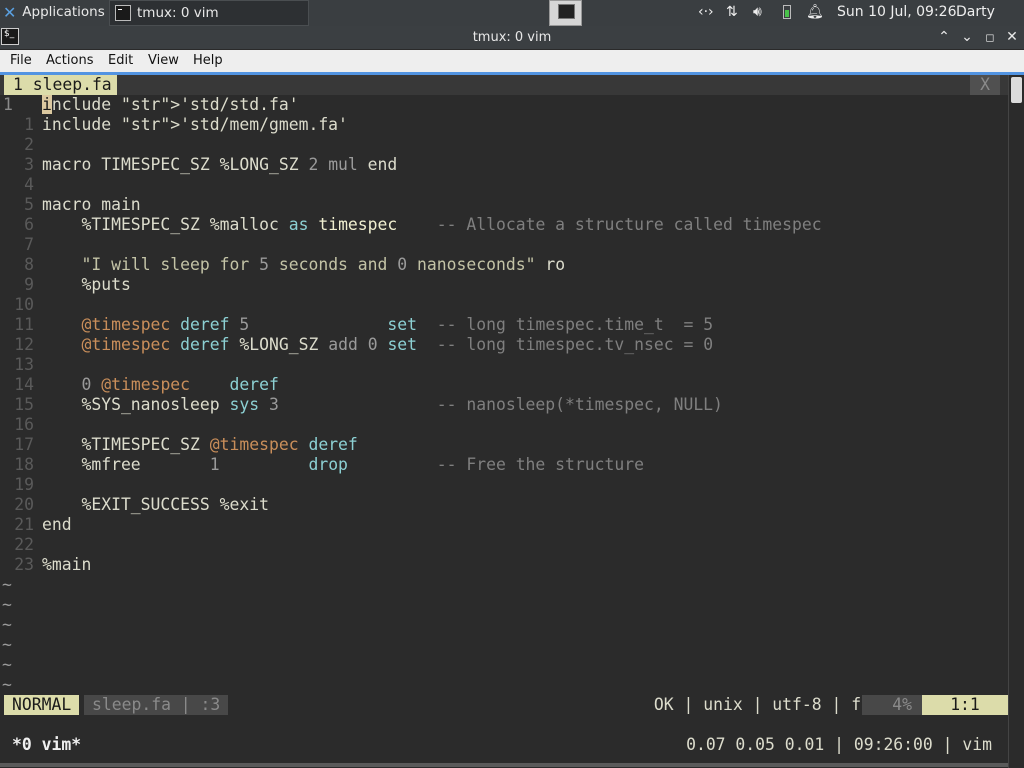 The width and height of the screenshot is (1024, 768). I want to click on shade-window-icon: ⌃, so click(944, 37).